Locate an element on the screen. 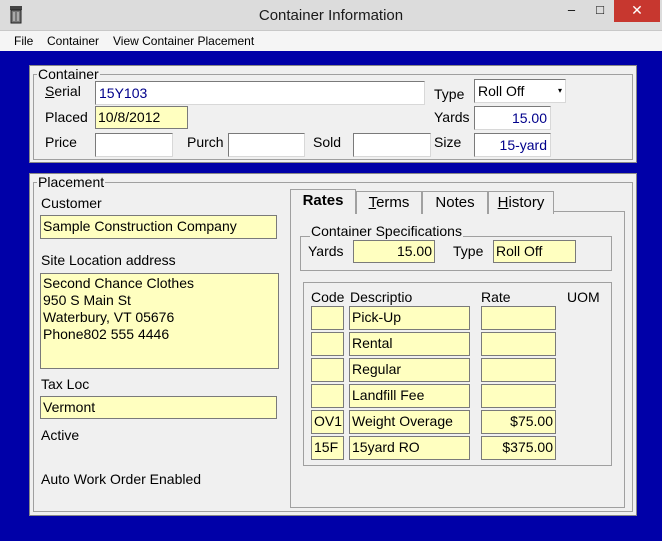  tax-loc-field: Vermont is located at coordinates (158, 407).